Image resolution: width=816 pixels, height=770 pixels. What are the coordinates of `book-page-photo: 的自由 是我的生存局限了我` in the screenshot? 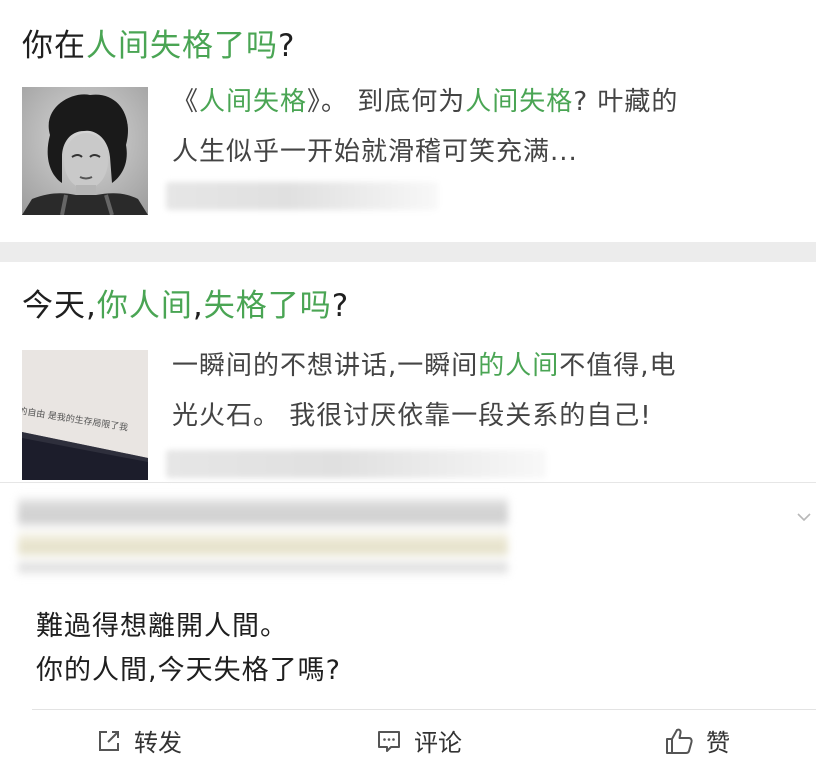 It's located at (85, 415).